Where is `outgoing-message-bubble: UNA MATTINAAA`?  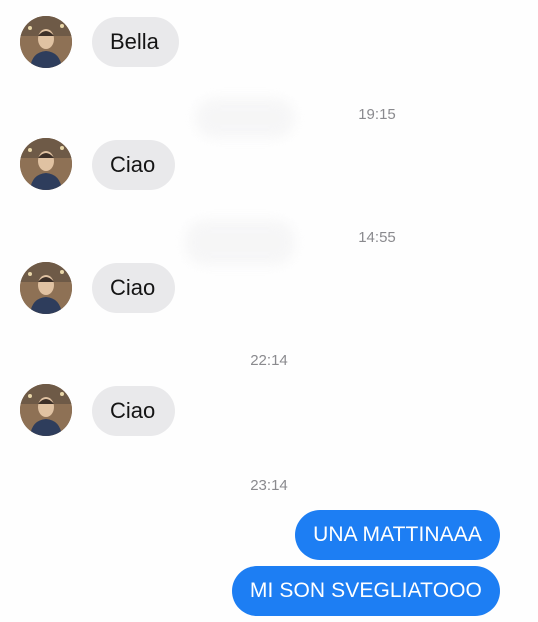
outgoing-message-bubble: UNA MATTINAAA is located at coordinates (397, 535).